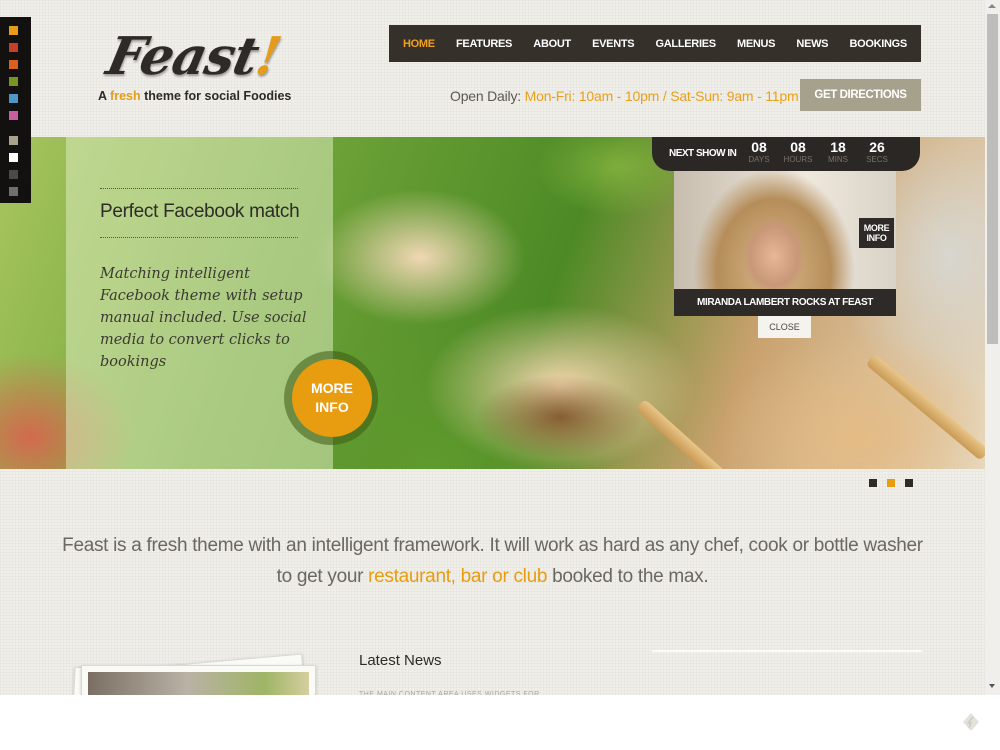 This screenshot has height=750, width=1000. What do you see at coordinates (193, 56) in the screenshot?
I see `logo-wordmark: Feast!` at bounding box center [193, 56].